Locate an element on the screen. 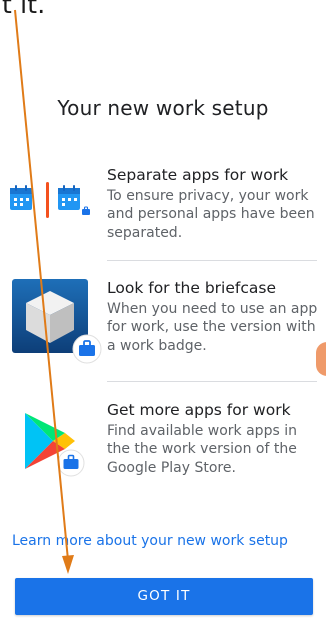 The width and height of the screenshot is (326, 623). feature-title: Look for the briefcase is located at coordinates (191, 288).